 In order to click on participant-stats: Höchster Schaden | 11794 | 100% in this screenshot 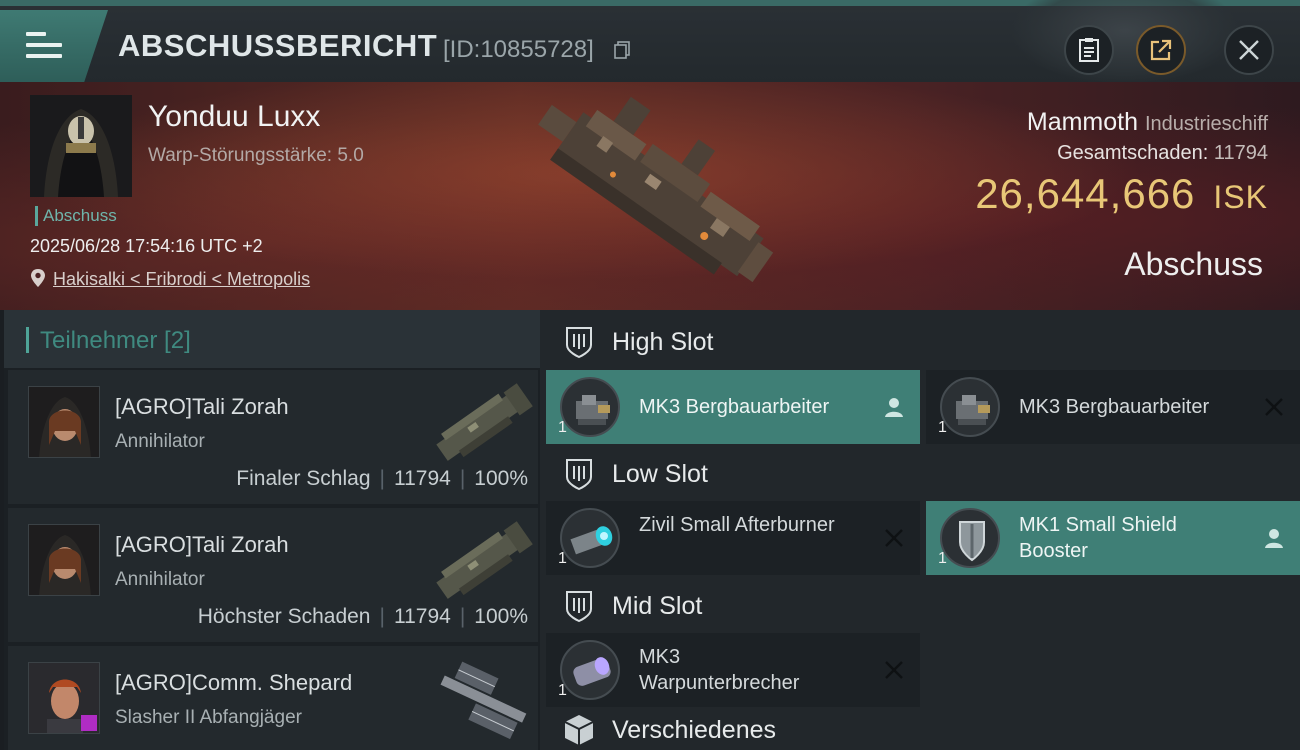, I will do `click(363, 617)`.